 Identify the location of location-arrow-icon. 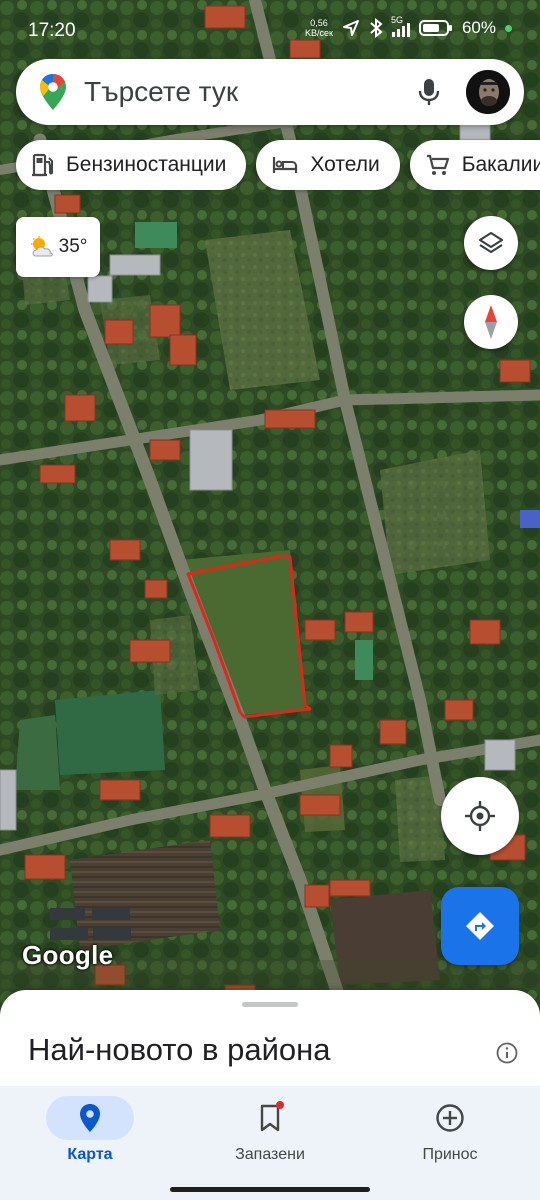
(350, 28).